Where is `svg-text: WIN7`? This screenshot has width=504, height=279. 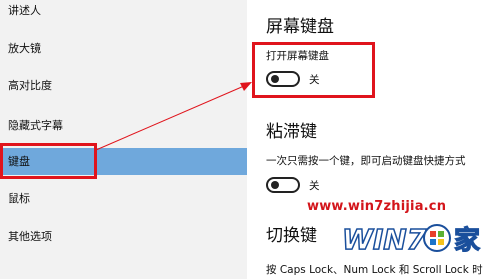 svg-text: WIN7 is located at coordinates (384, 239).